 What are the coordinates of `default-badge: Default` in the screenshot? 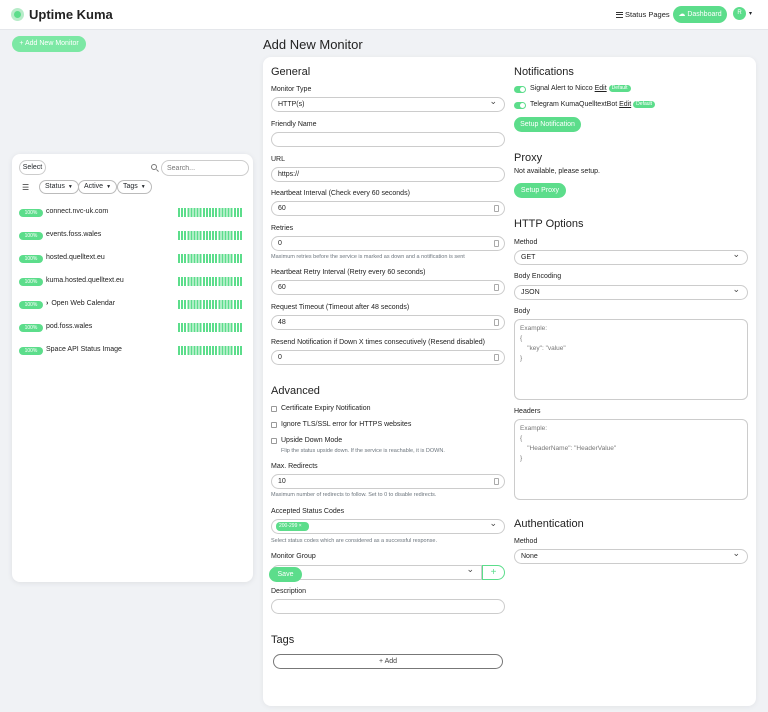 It's located at (644, 104).